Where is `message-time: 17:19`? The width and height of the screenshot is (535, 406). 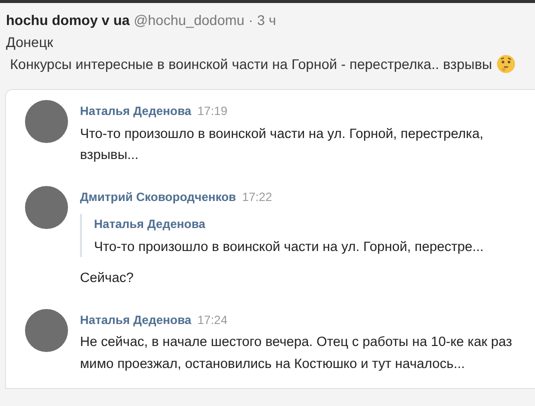 message-time: 17:19 is located at coordinates (212, 111).